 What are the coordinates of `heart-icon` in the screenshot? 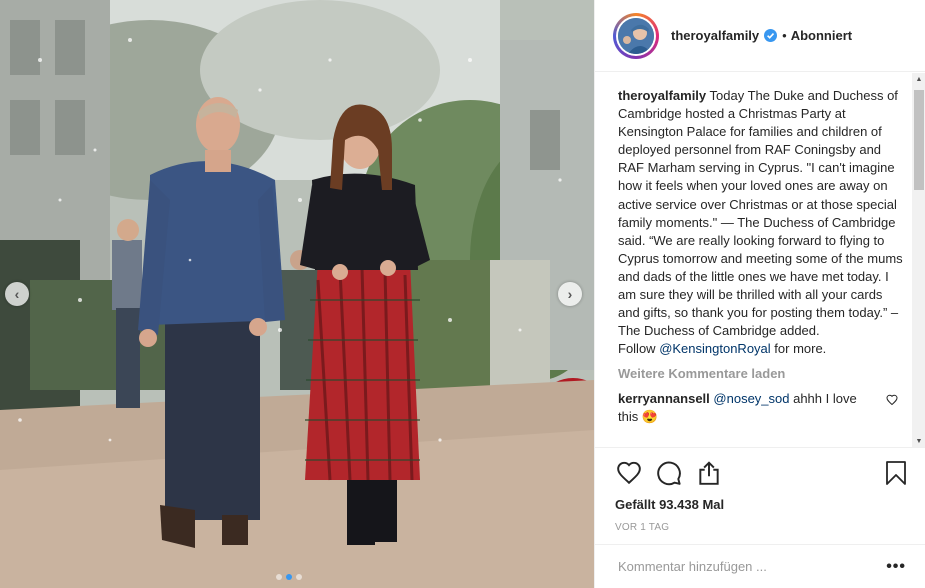 It's located at (629, 473).